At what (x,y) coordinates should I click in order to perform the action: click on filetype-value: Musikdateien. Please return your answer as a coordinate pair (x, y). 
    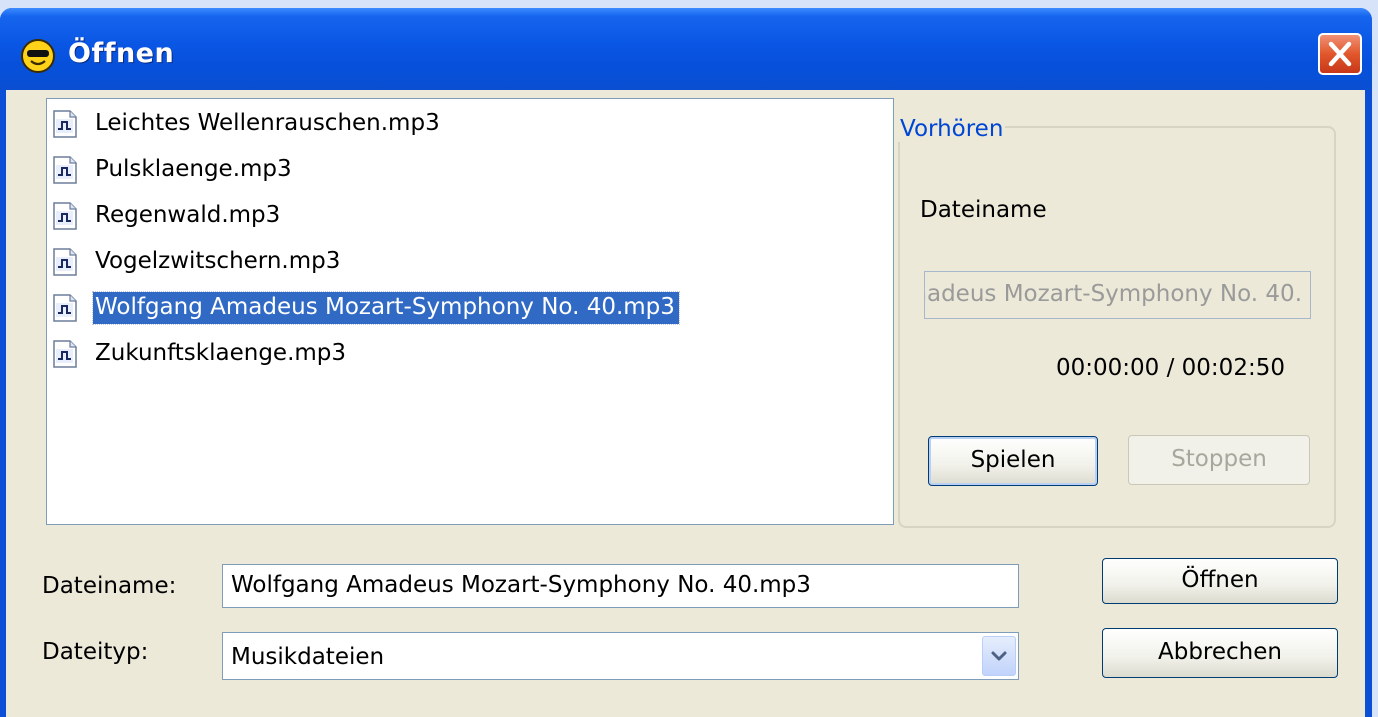
    Looking at the image, I should click on (308, 657).